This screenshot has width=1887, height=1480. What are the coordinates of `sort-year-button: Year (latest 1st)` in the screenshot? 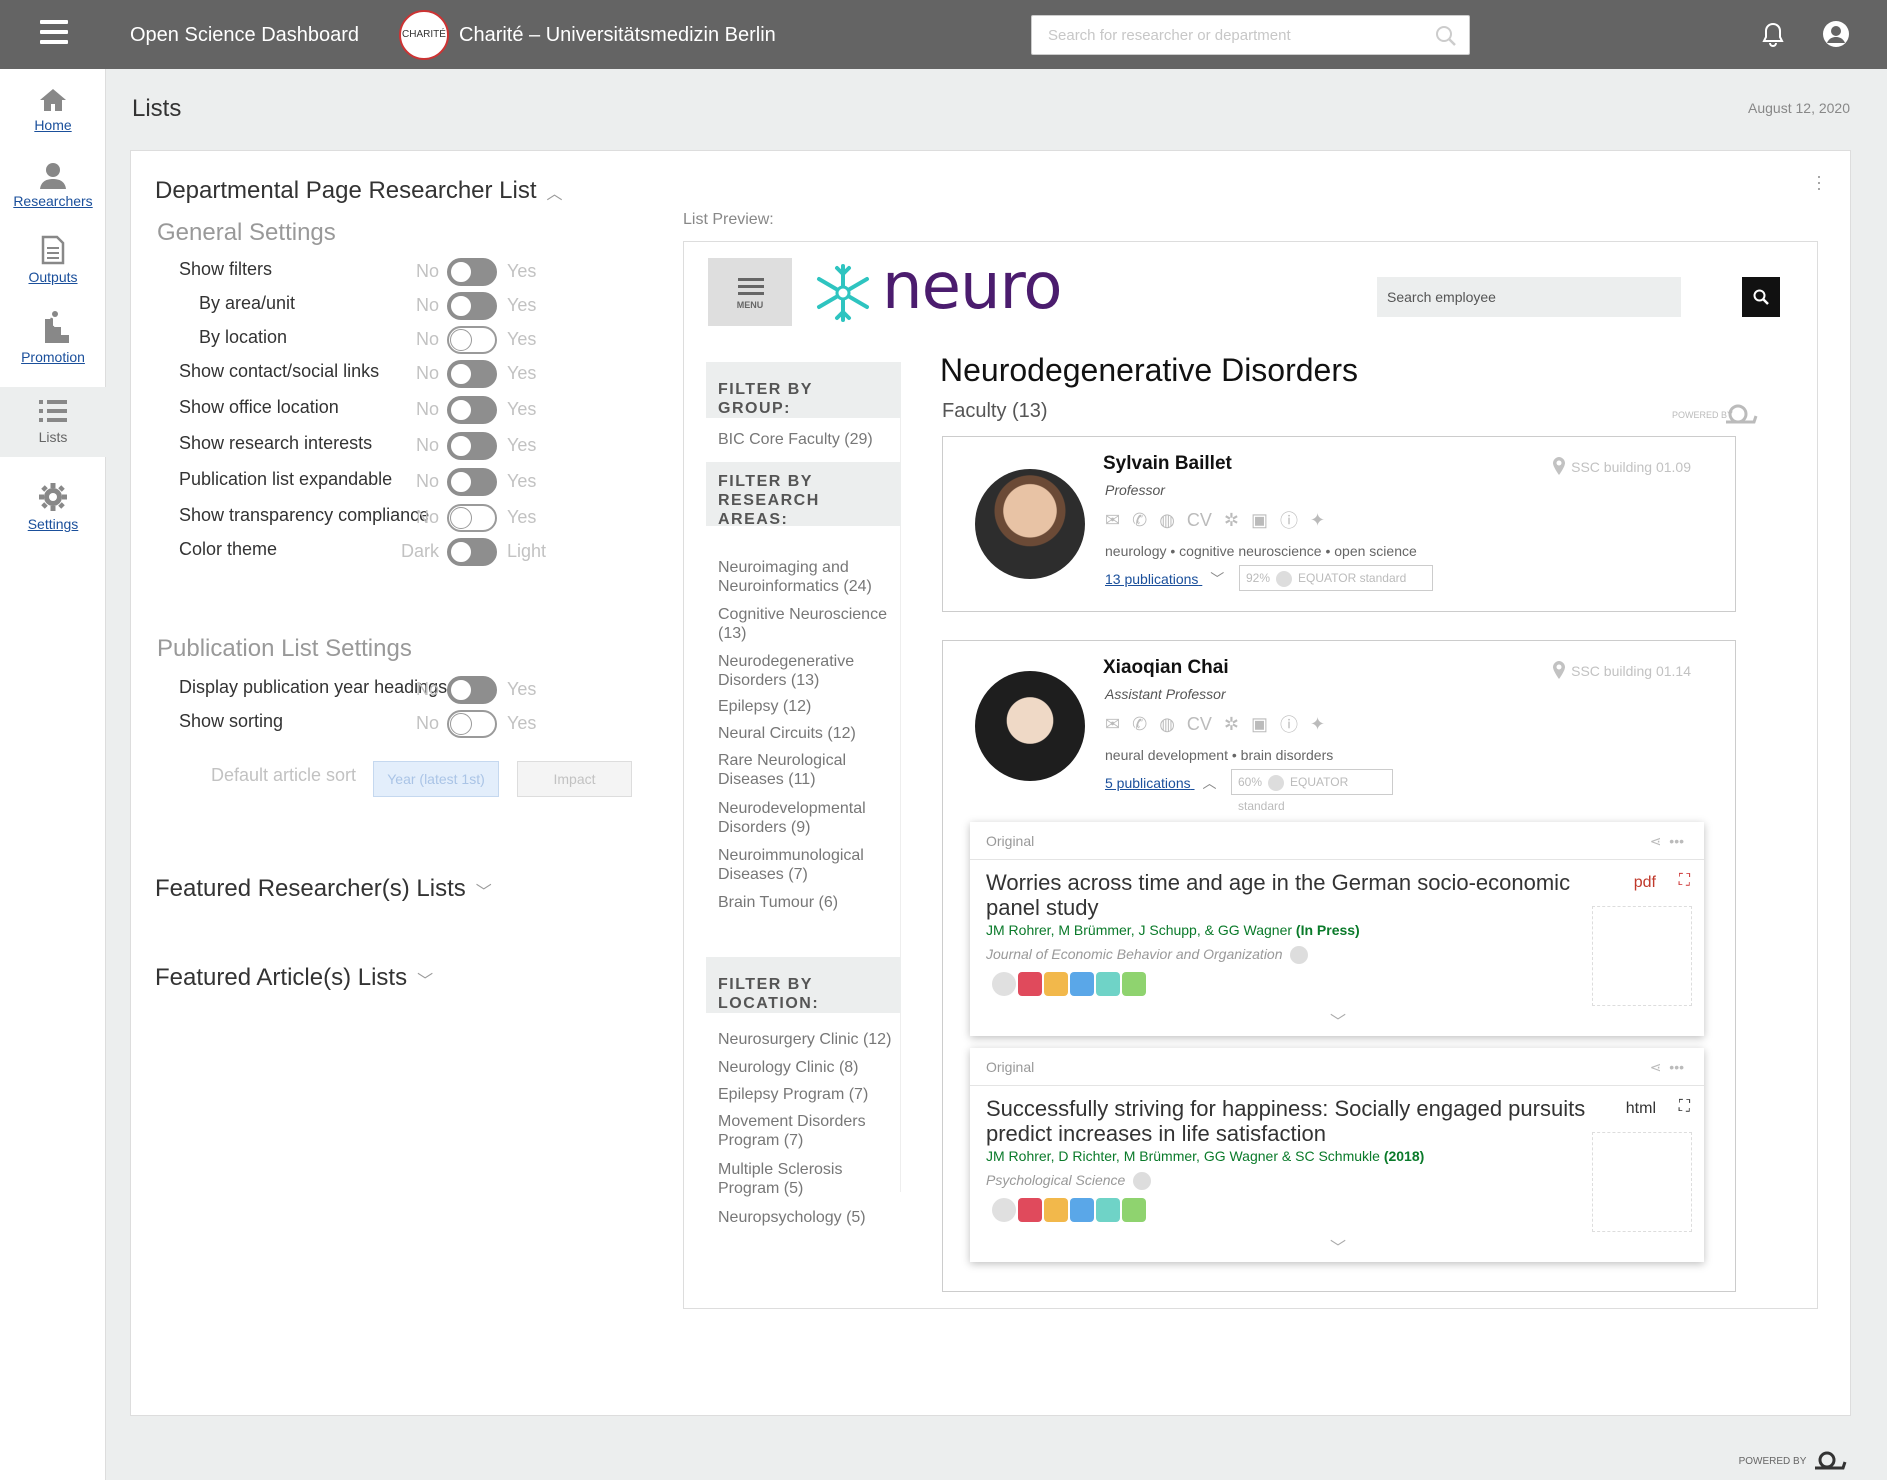 It's located at (436, 779).